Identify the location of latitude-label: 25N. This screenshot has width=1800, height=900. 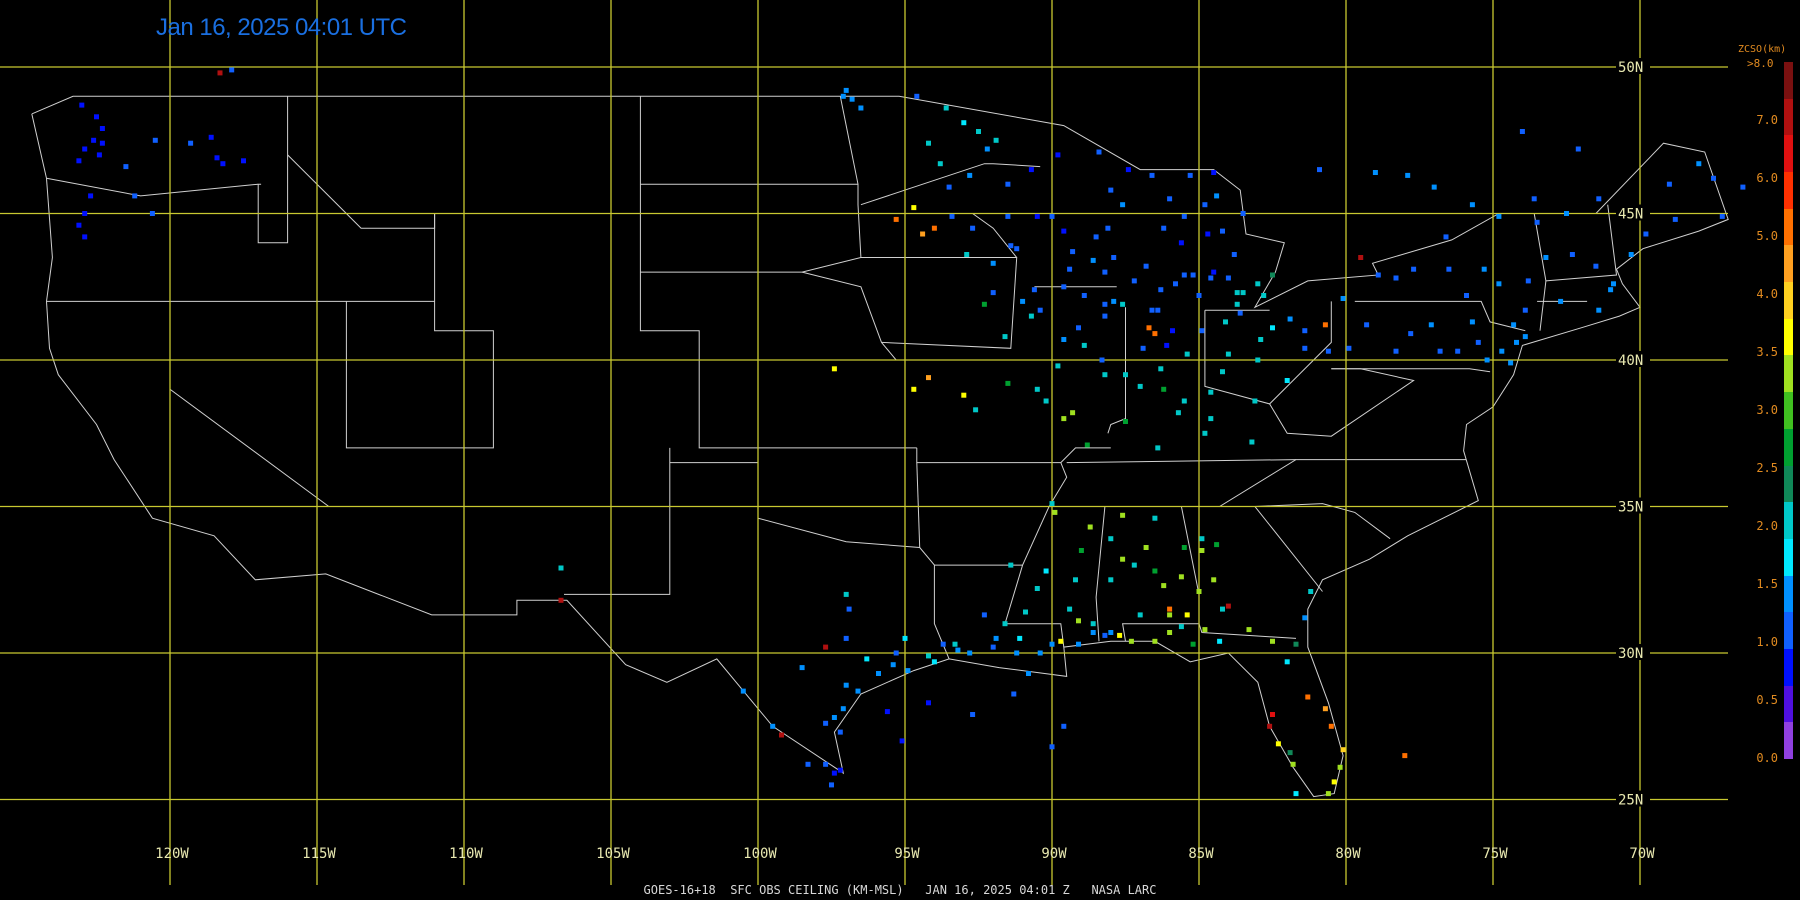
(1630, 801).